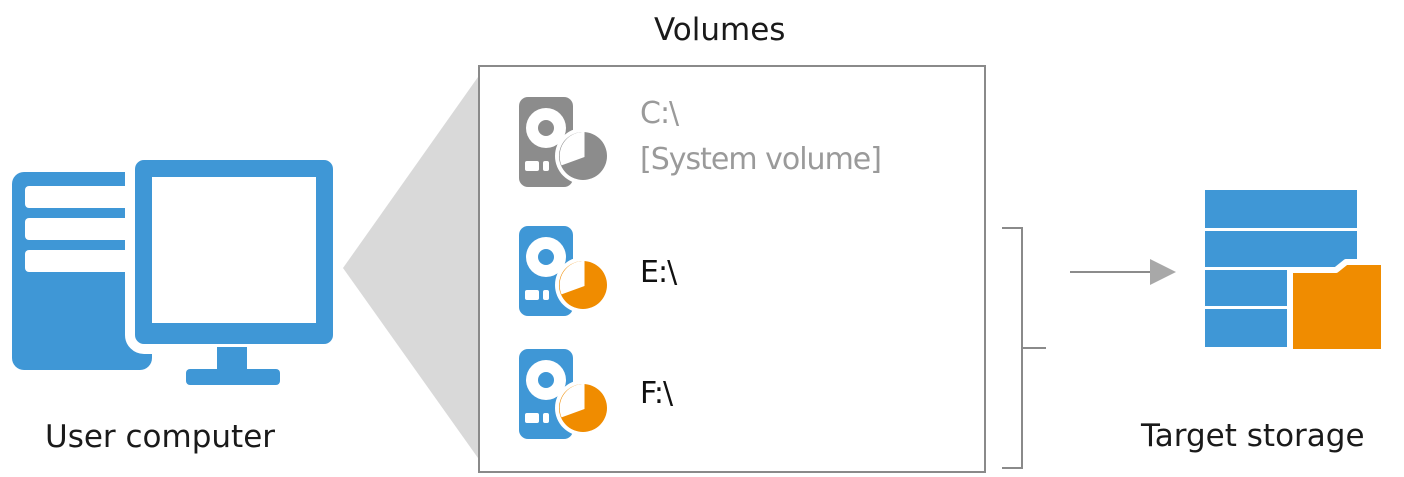 This screenshot has height=477, width=1404. What do you see at coordinates (410, 267) in the screenshot?
I see `zoom-wedge` at bounding box center [410, 267].